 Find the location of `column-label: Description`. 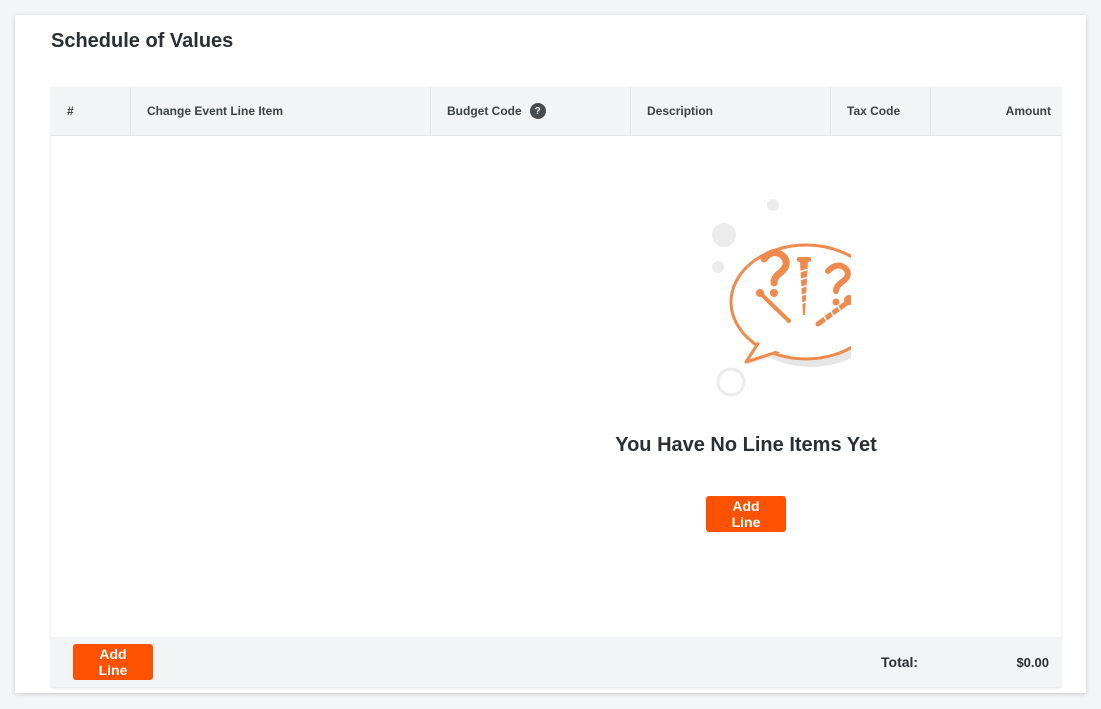

column-label: Description is located at coordinates (680, 111).